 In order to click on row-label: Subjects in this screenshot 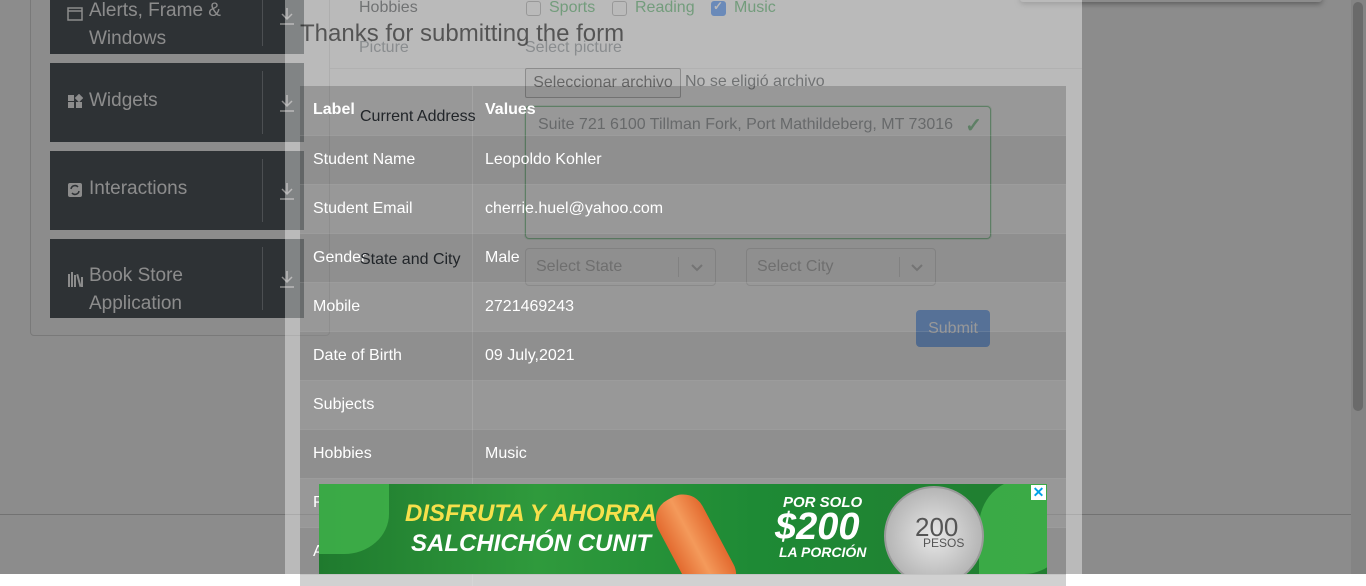, I will do `click(344, 404)`.